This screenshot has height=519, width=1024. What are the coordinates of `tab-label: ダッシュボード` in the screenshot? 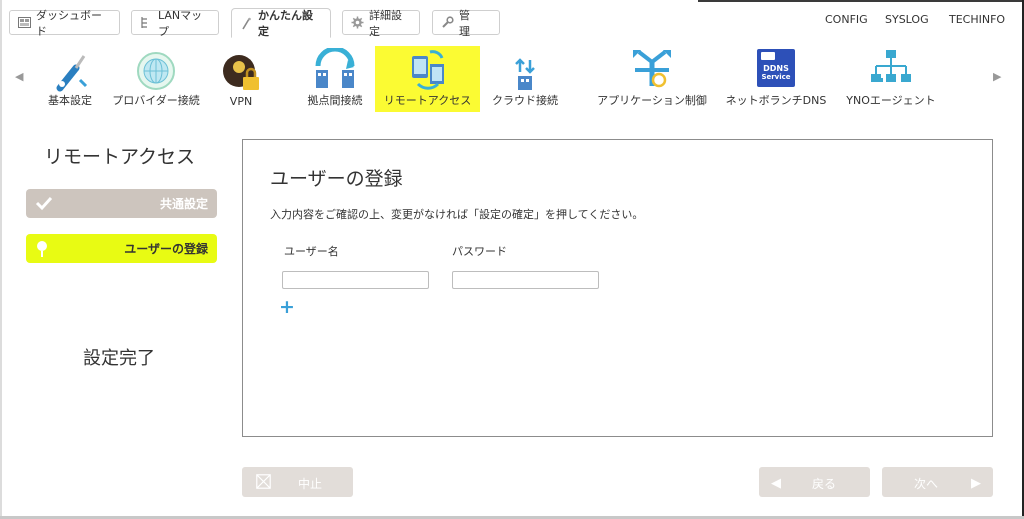 It's located at (69, 23).